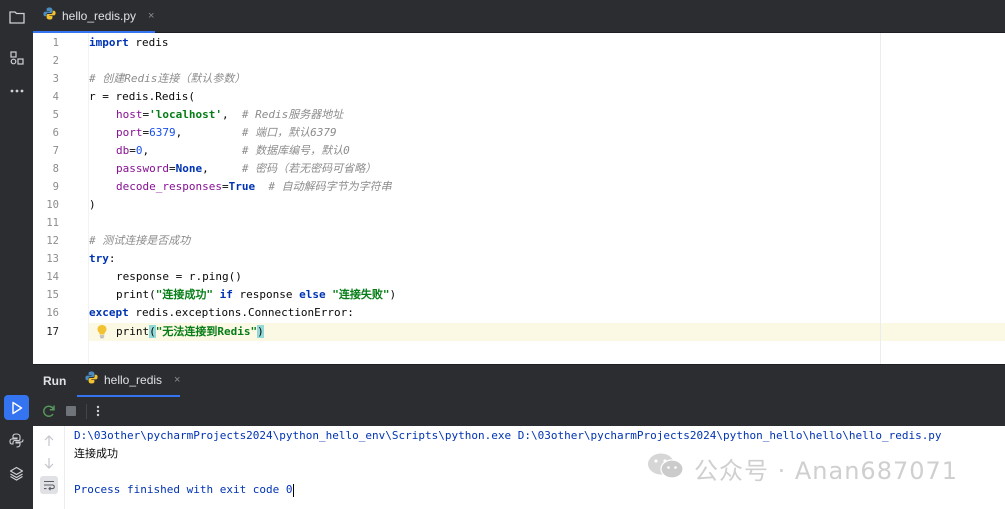  Describe the element at coordinates (55, 97) in the screenshot. I see `line-number: 4` at that location.